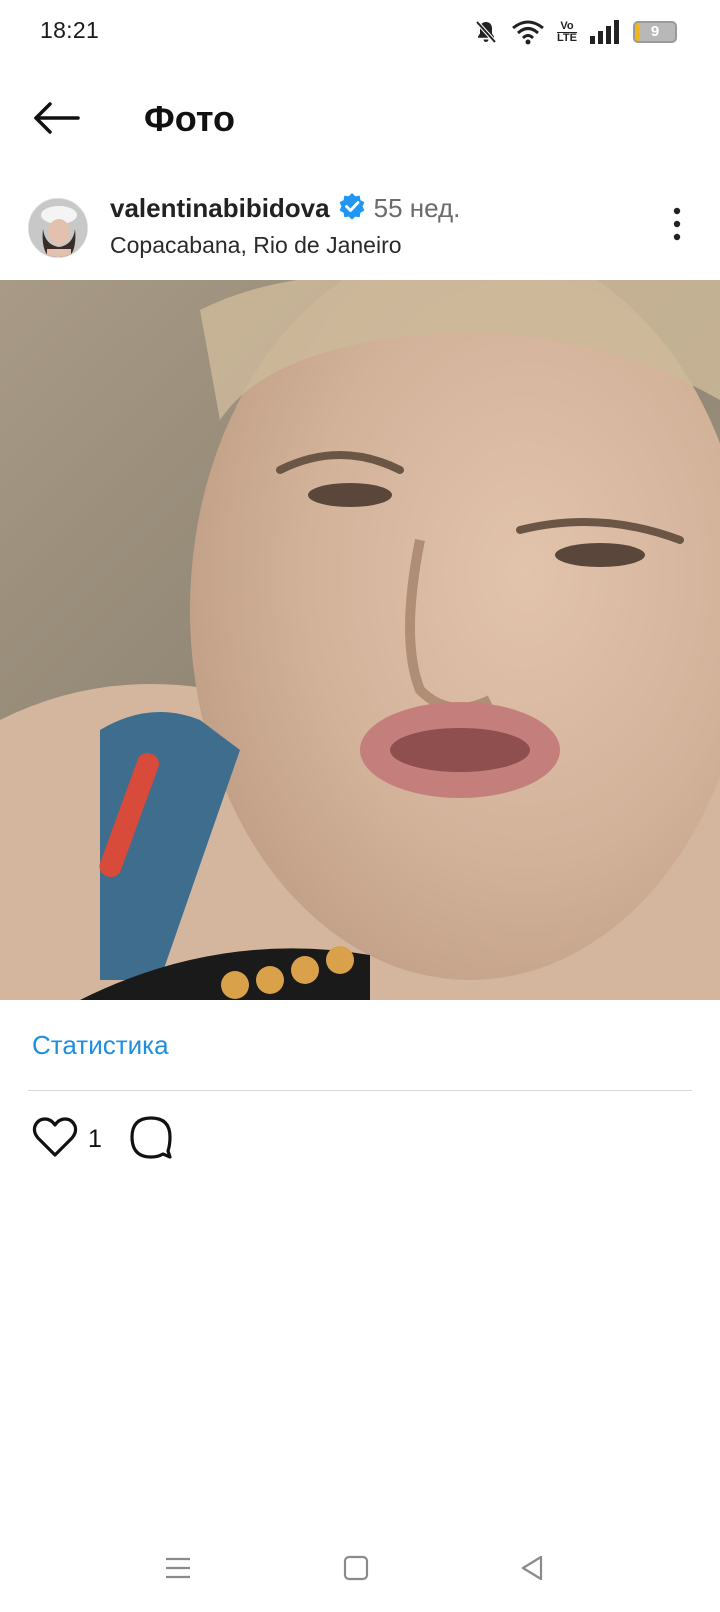 The width and height of the screenshot is (720, 1612). I want to click on system-back-button, so click(532, 1570).